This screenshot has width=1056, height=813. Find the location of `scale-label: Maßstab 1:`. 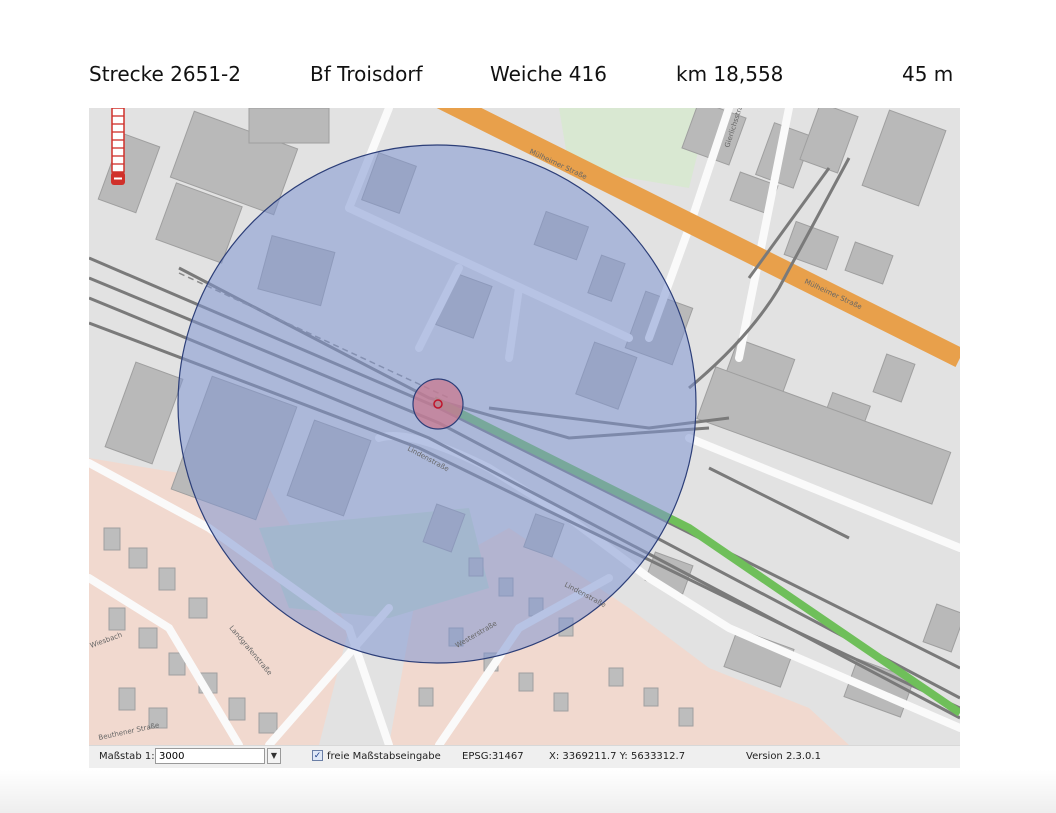

scale-label: Maßstab 1: is located at coordinates (127, 756).